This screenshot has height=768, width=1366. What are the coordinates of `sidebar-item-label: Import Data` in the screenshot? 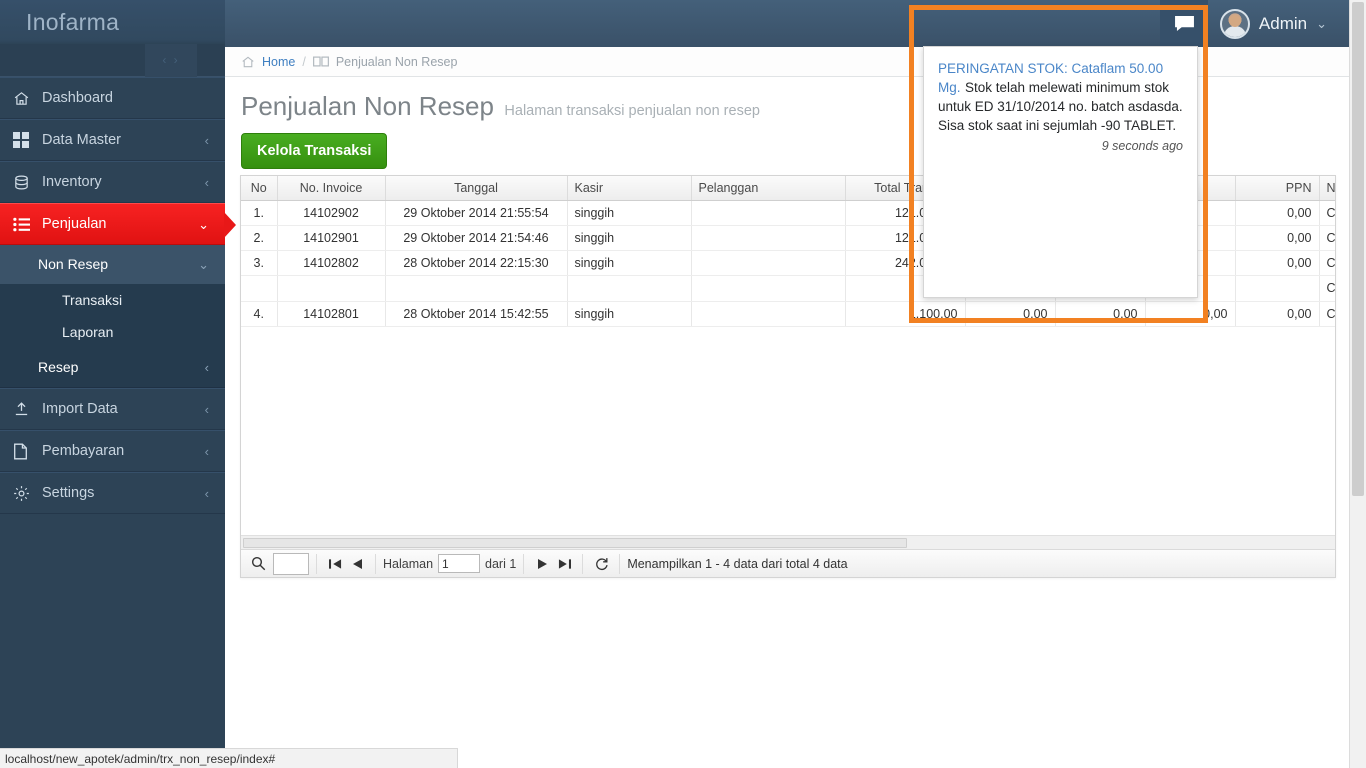 It's located at (80, 409).